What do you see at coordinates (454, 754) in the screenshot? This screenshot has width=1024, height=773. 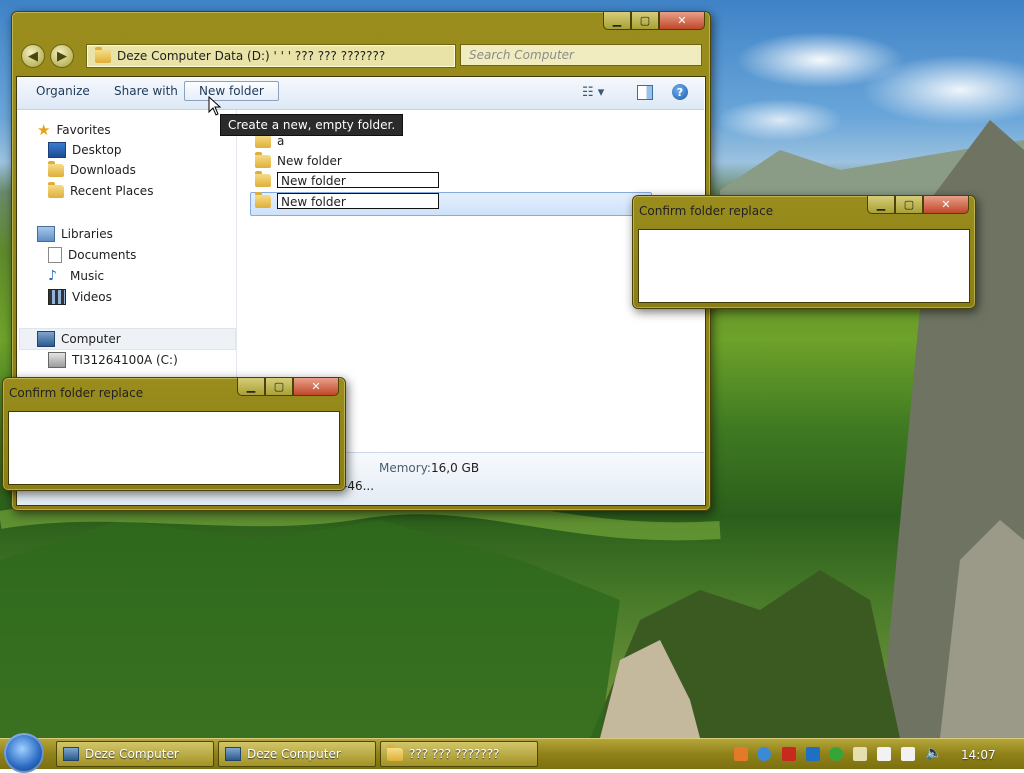 I see `taskbar-label: ??? ??? ???????` at bounding box center [454, 754].